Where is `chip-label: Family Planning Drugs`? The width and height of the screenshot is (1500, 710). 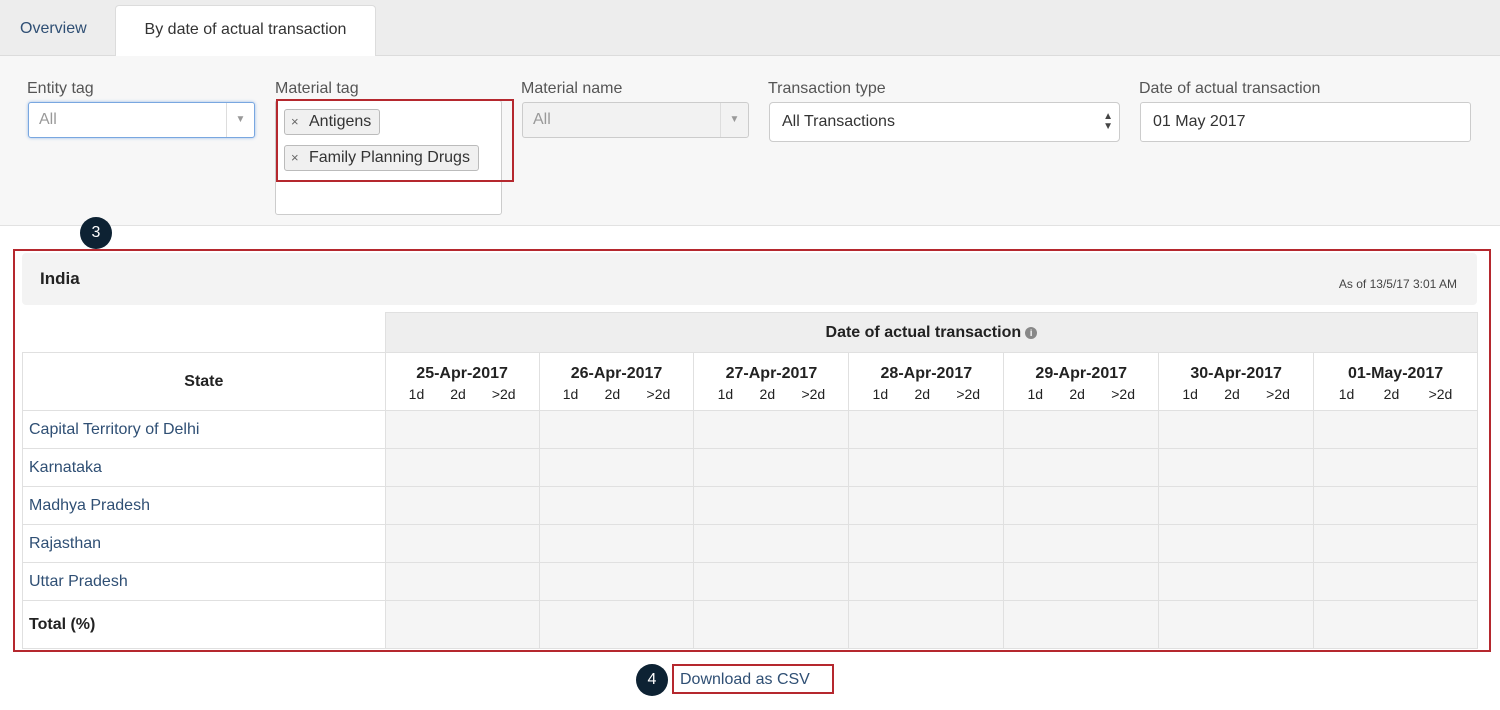
chip-label: Family Planning Drugs is located at coordinates (389, 157).